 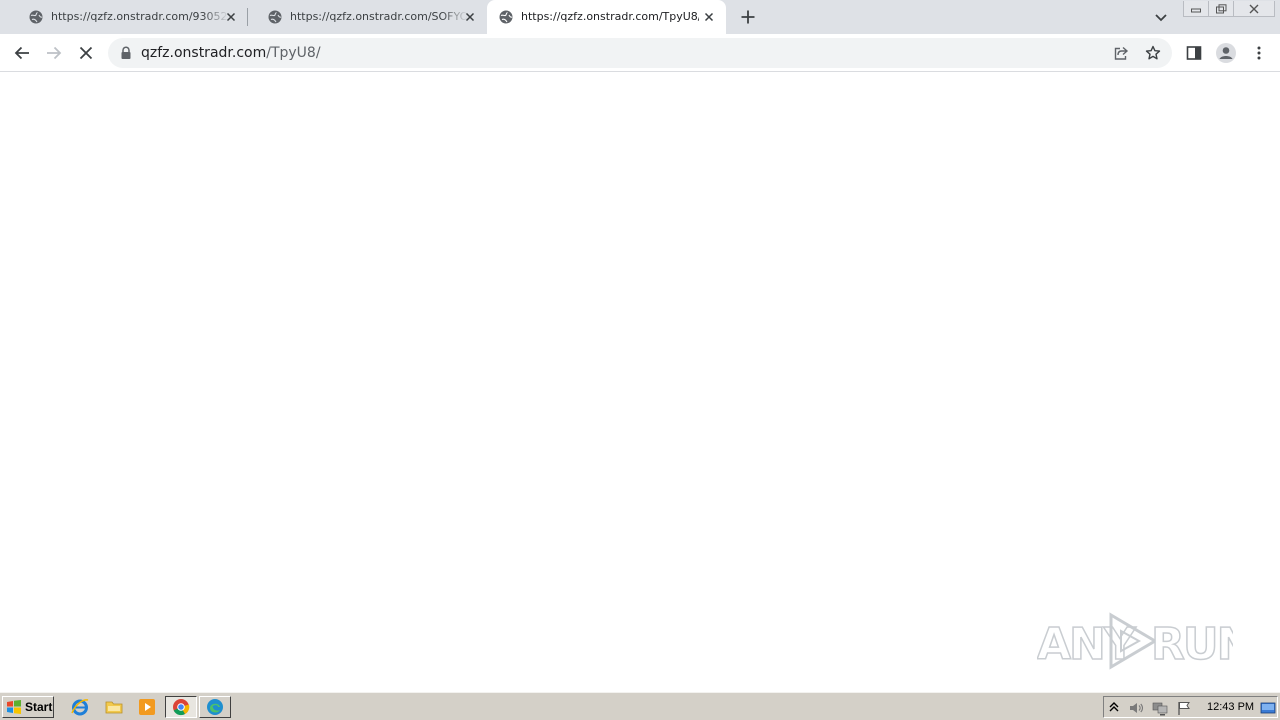 I want to click on profile-button, so click(x=1226, y=53).